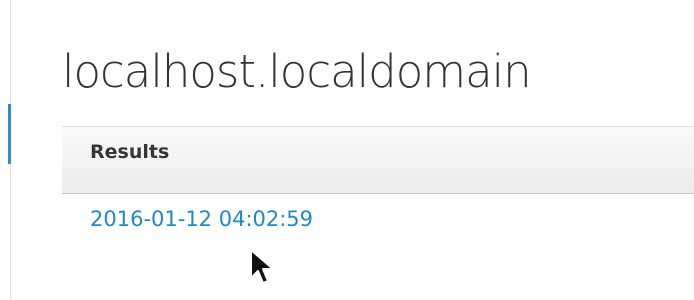 The height and width of the screenshot is (300, 694). What do you see at coordinates (262, 266) in the screenshot?
I see `mouse-pointer-icon` at bounding box center [262, 266].